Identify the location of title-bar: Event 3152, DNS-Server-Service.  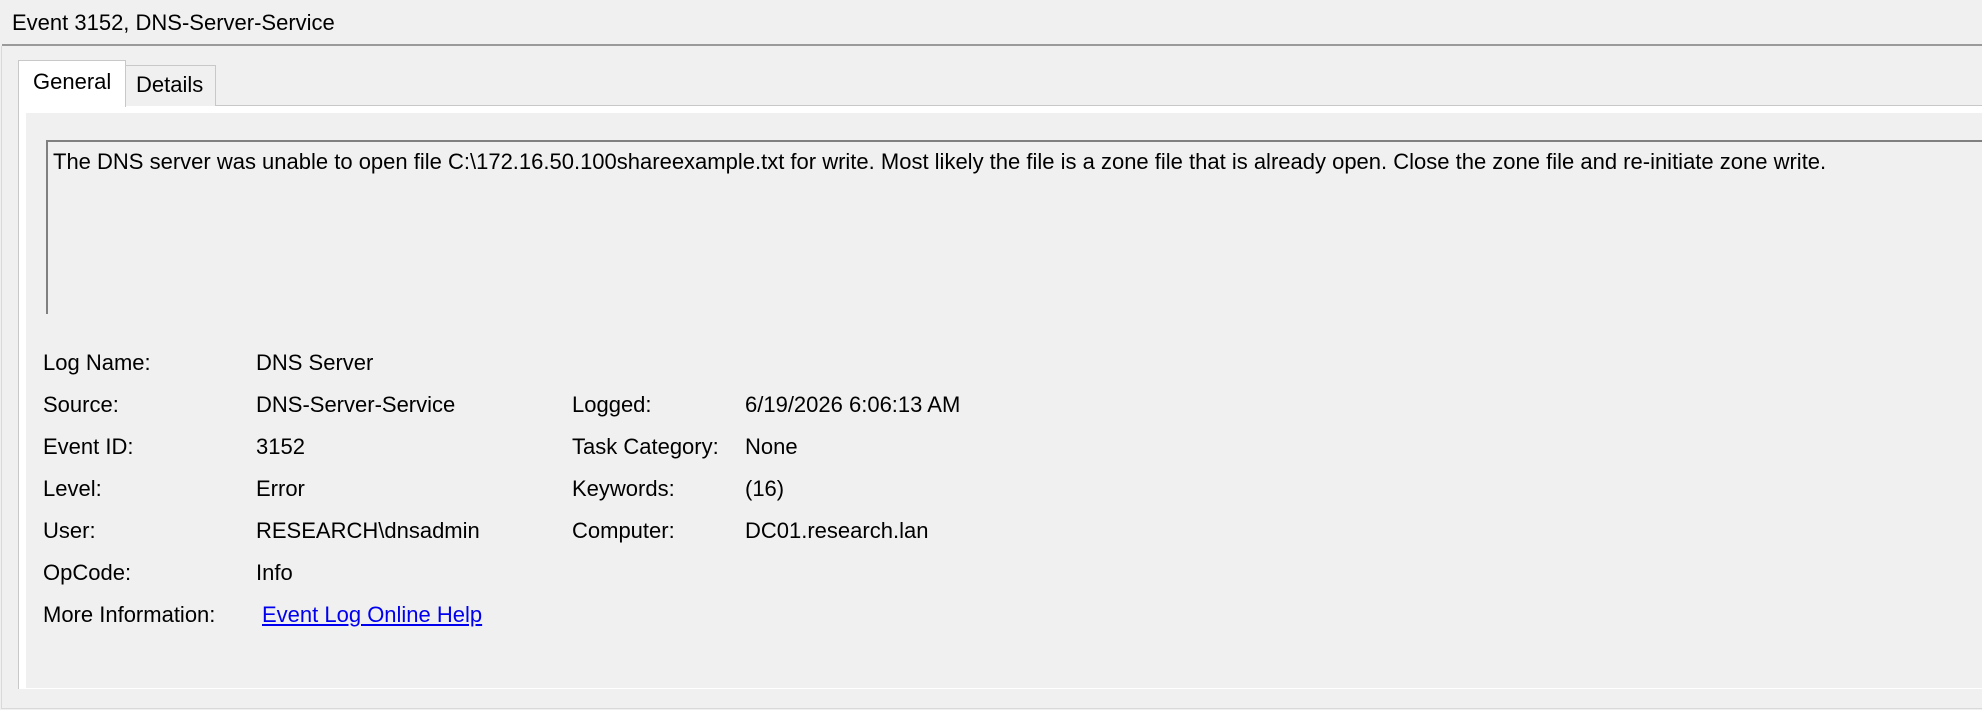
(991, 23).